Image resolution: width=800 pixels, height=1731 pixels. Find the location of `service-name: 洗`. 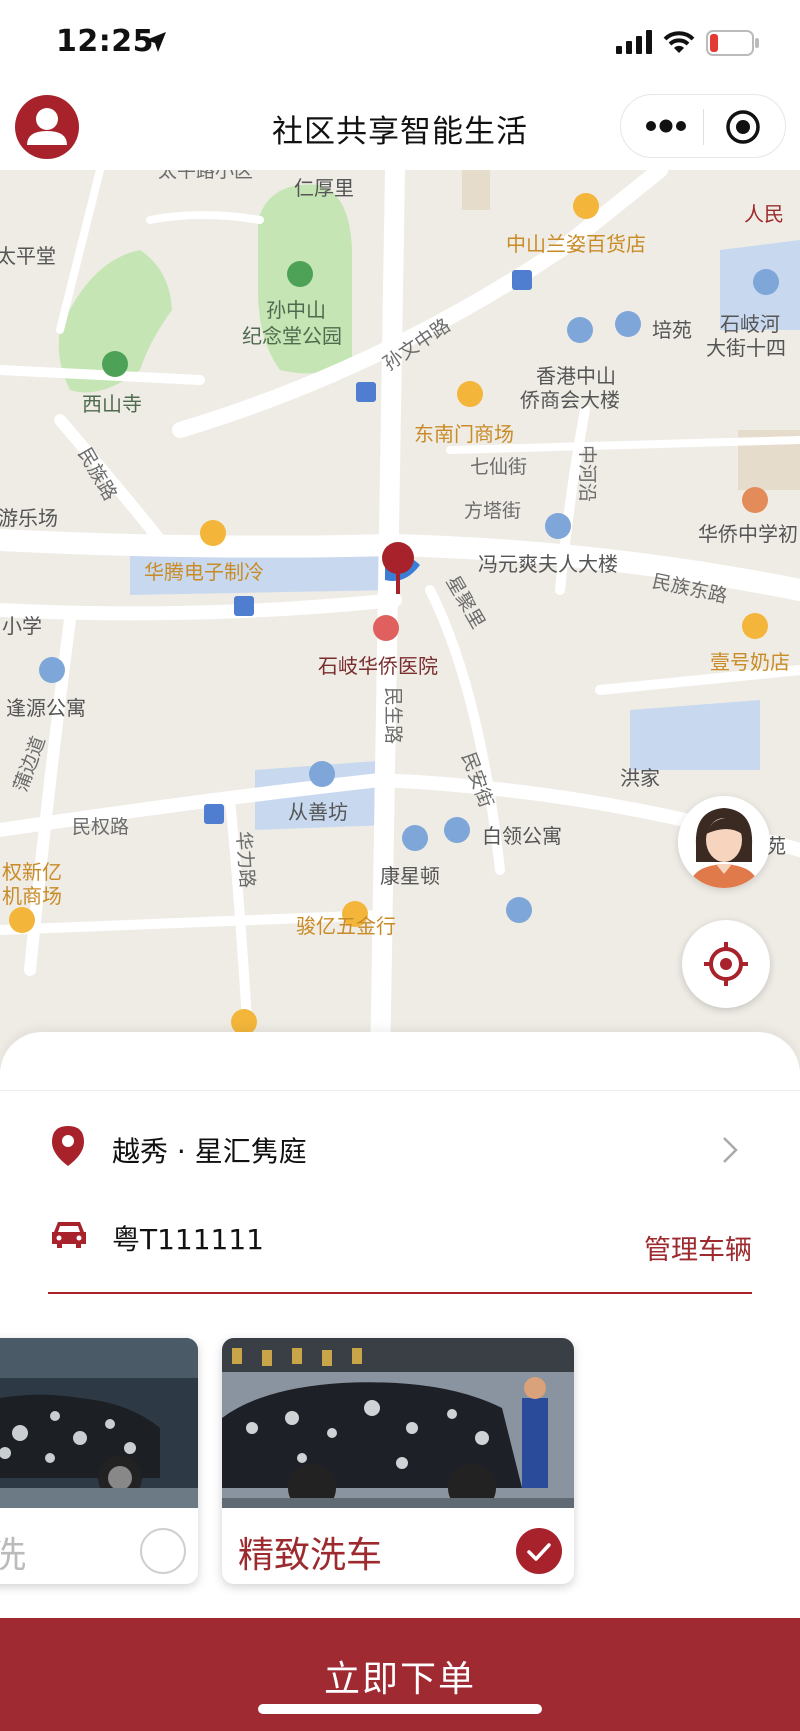

service-name: 洗 is located at coordinates (13, 1555).